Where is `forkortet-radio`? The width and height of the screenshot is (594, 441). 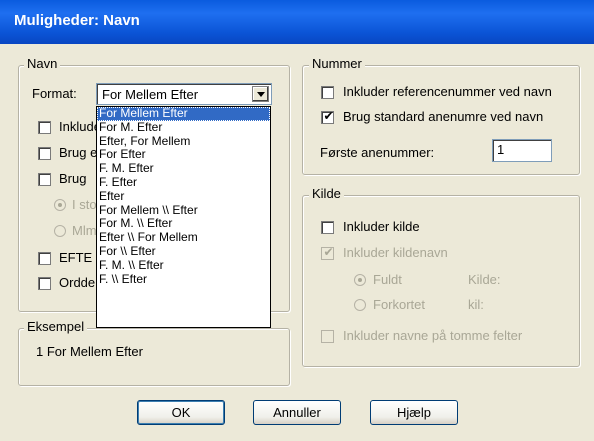 forkortet-radio is located at coordinates (360, 305).